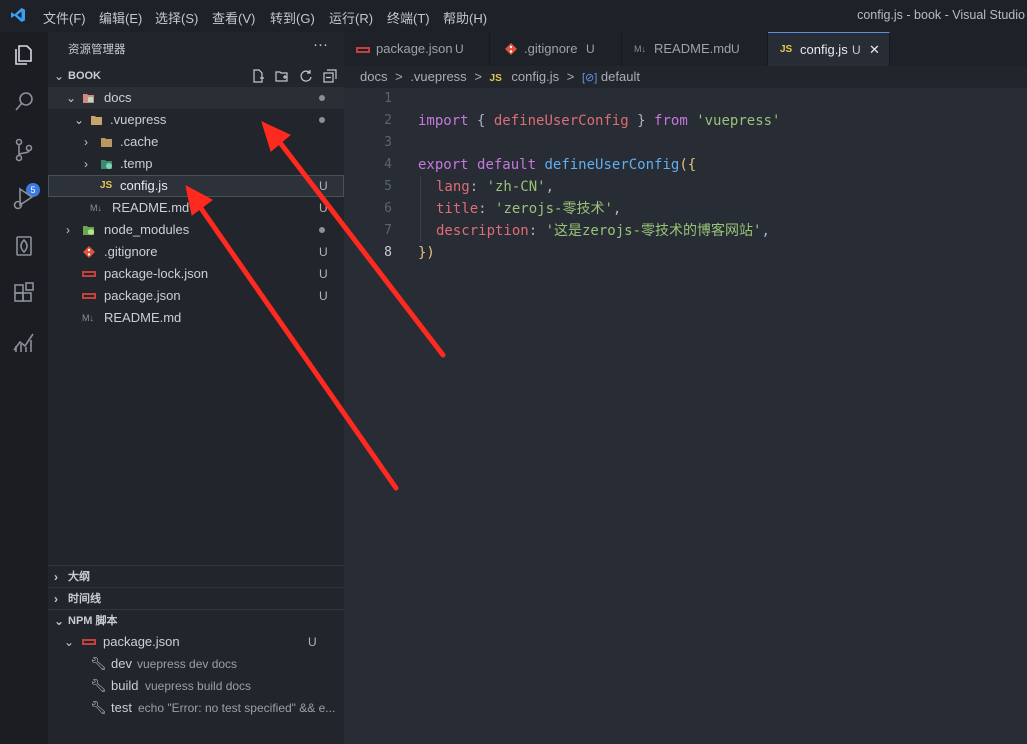 Image resolution: width=1027 pixels, height=744 pixels. What do you see at coordinates (353, 239) in the screenshot?
I see `red-arrow-to-vuepress` at bounding box center [353, 239].